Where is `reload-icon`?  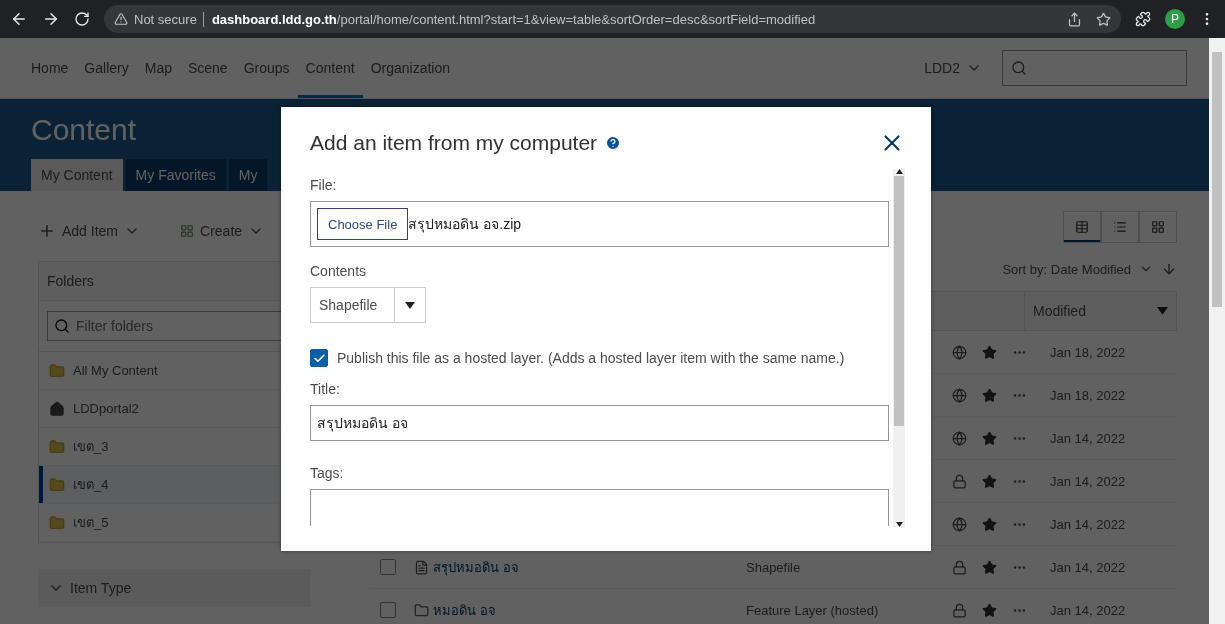 reload-icon is located at coordinates (82, 19).